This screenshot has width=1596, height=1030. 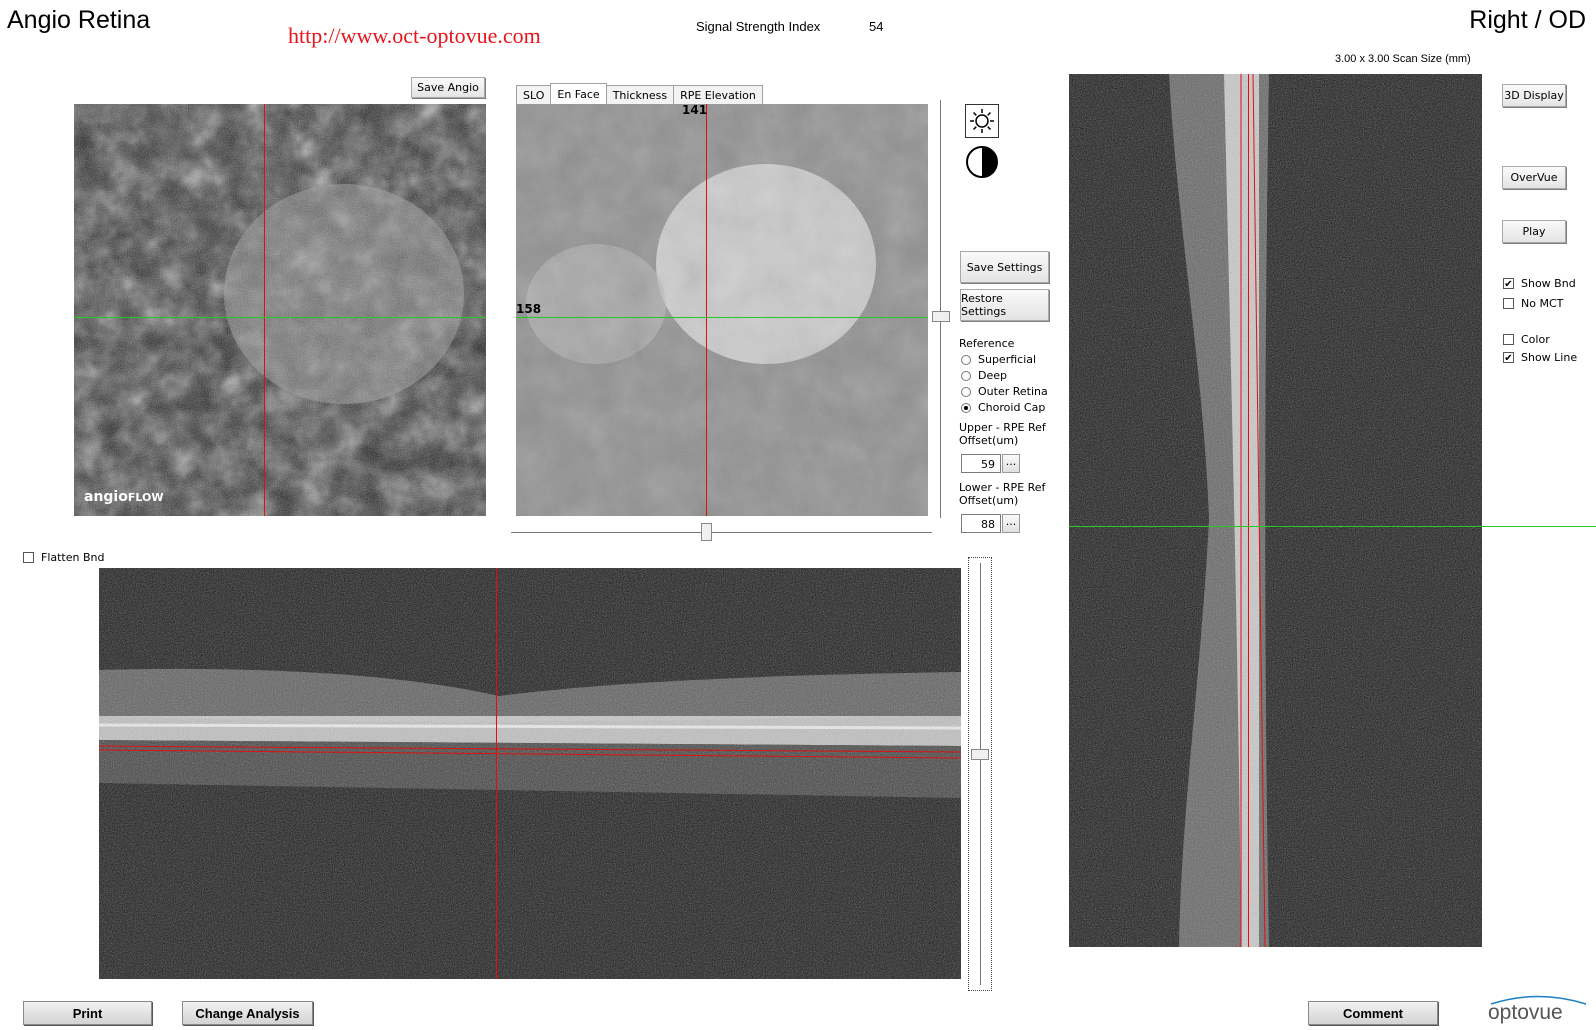 What do you see at coordinates (1526, 339) in the screenshot?
I see `color-checkbox: Color` at bounding box center [1526, 339].